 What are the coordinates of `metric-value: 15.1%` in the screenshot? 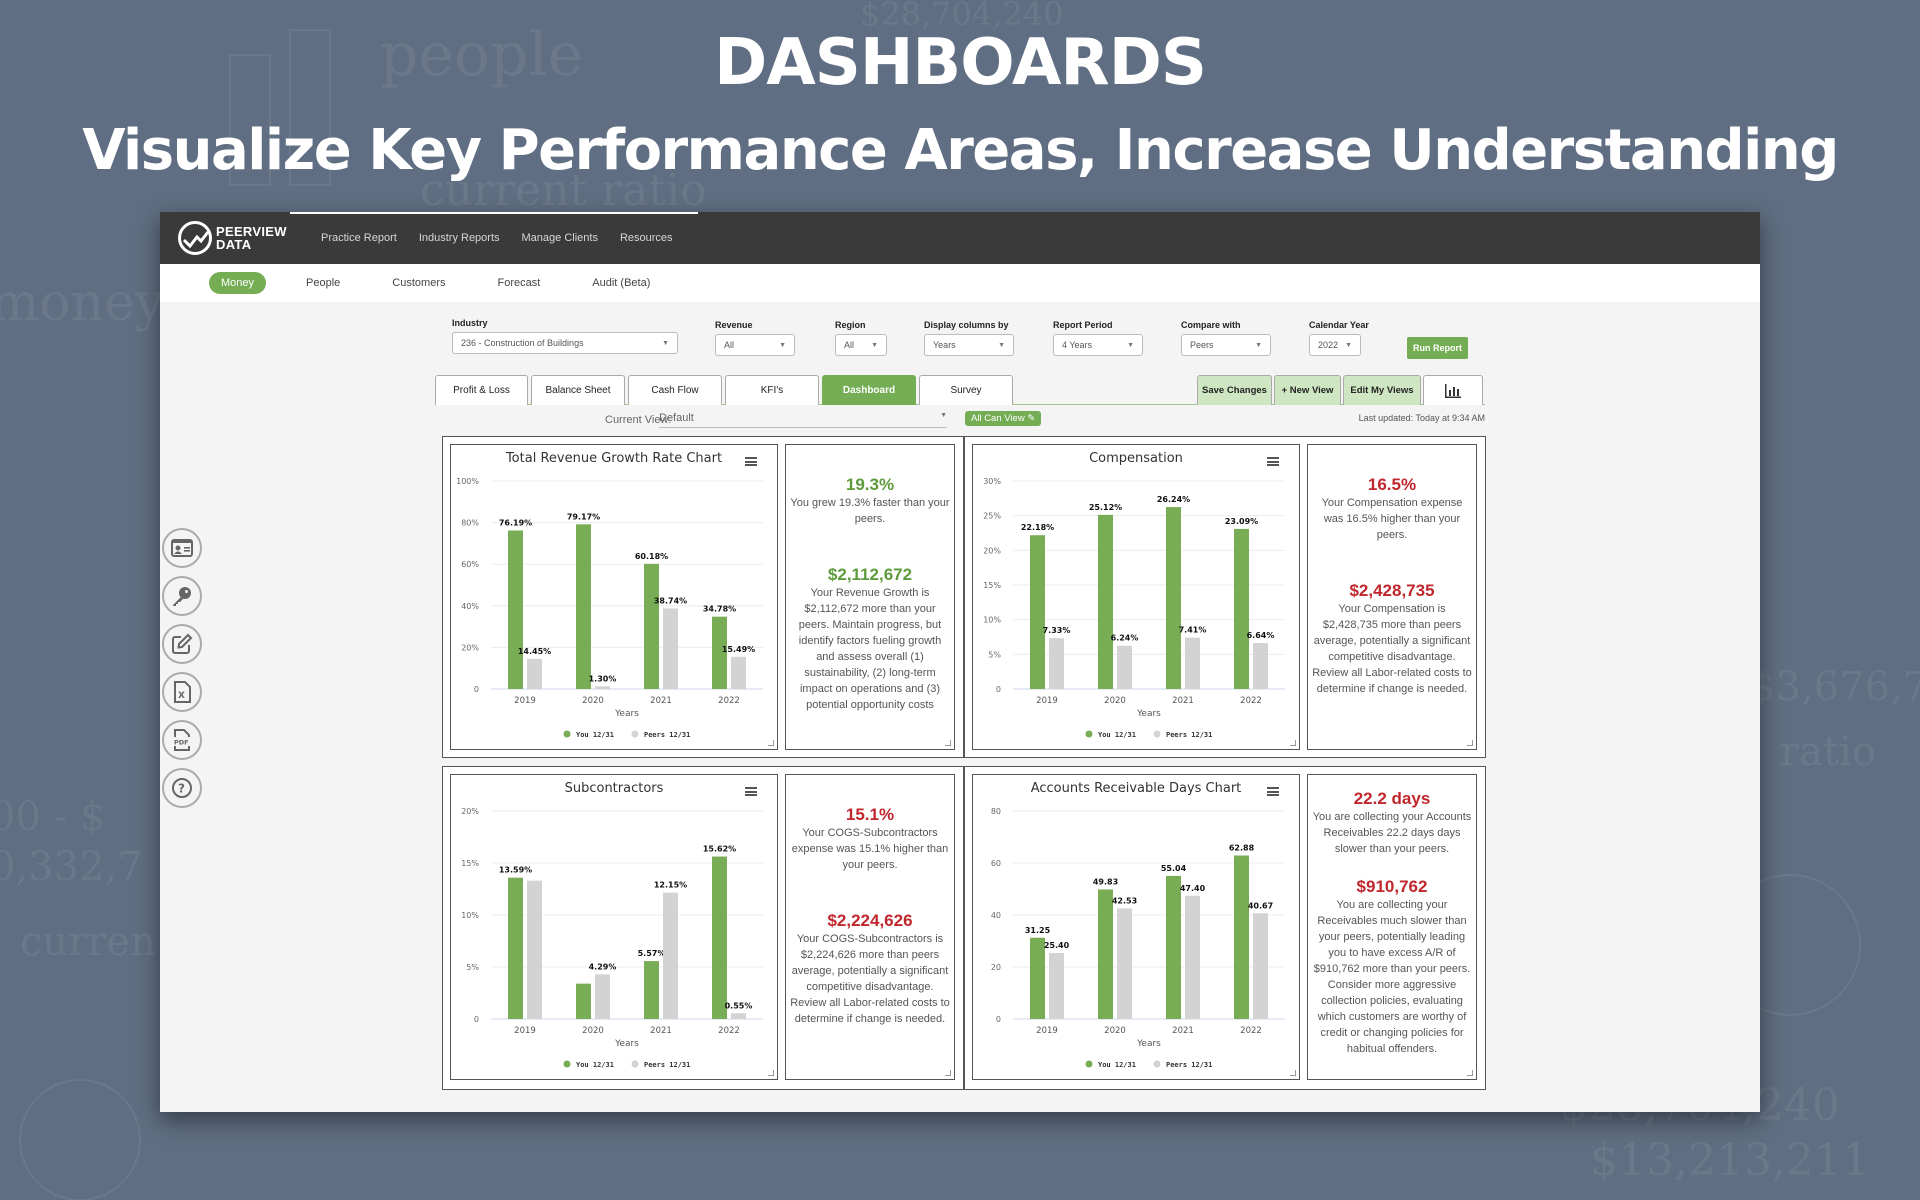 It's located at (870, 814).